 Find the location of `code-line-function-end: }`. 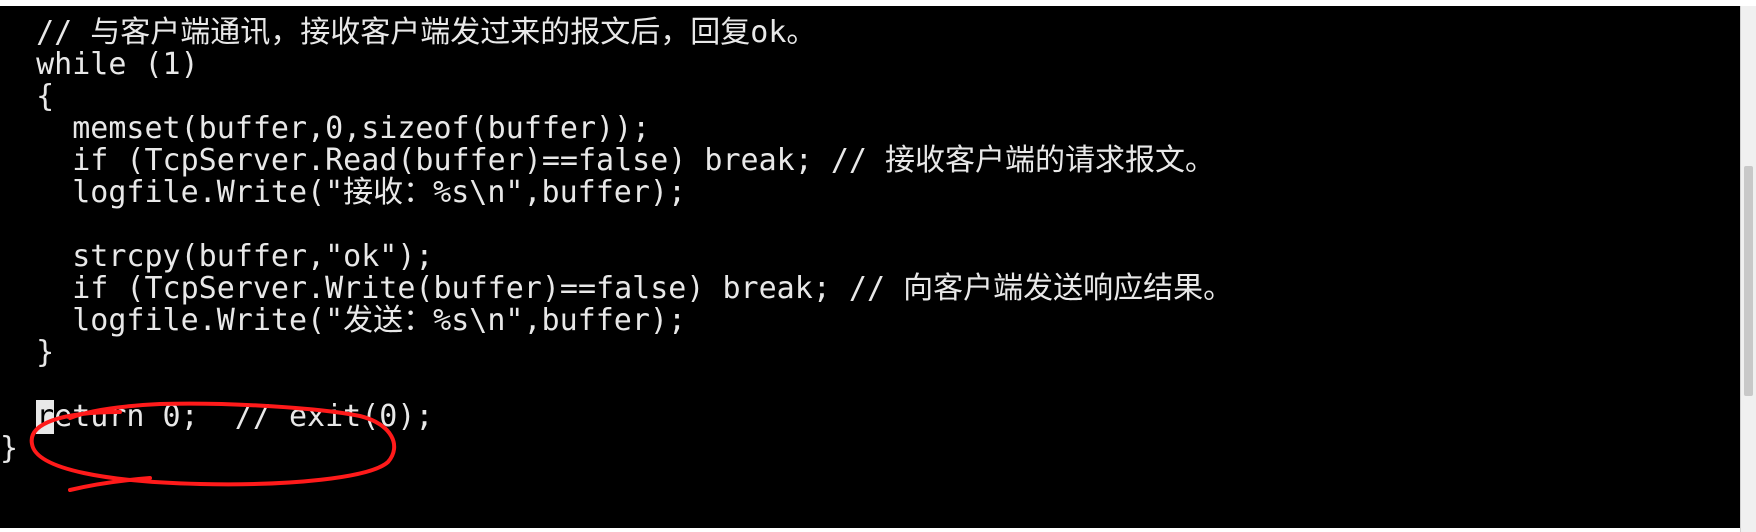

code-line-function-end: } is located at coordinates (9, 448).